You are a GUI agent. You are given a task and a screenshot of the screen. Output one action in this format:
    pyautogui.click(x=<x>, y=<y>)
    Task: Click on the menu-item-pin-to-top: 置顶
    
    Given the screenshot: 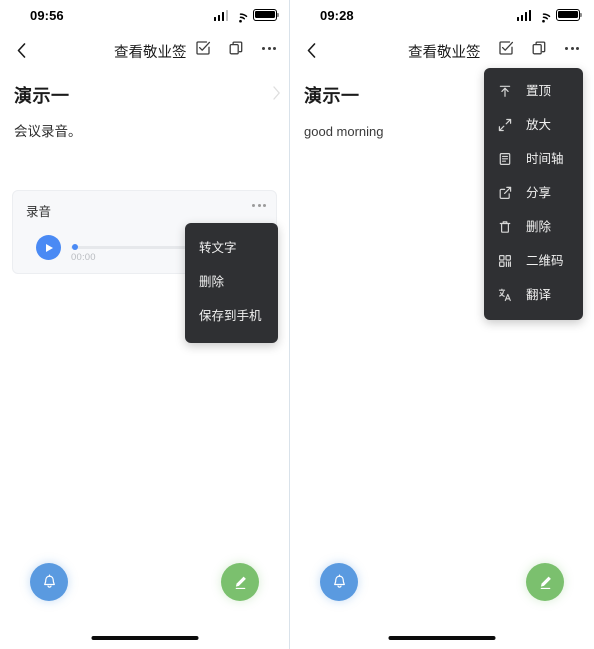 What is the action you would take?
    pyautogui.click(x=533, y=91)
    